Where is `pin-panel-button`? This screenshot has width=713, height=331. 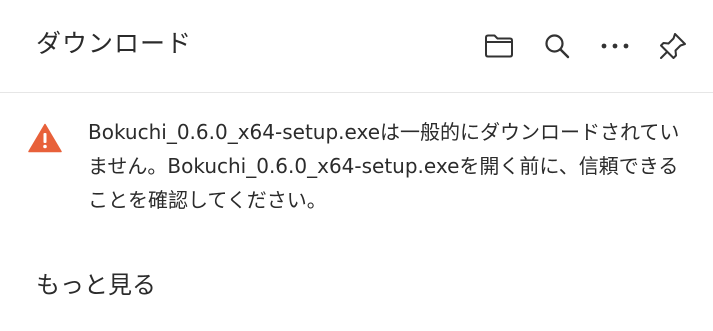 pin-panel-button is located at coordinates (673, 46).